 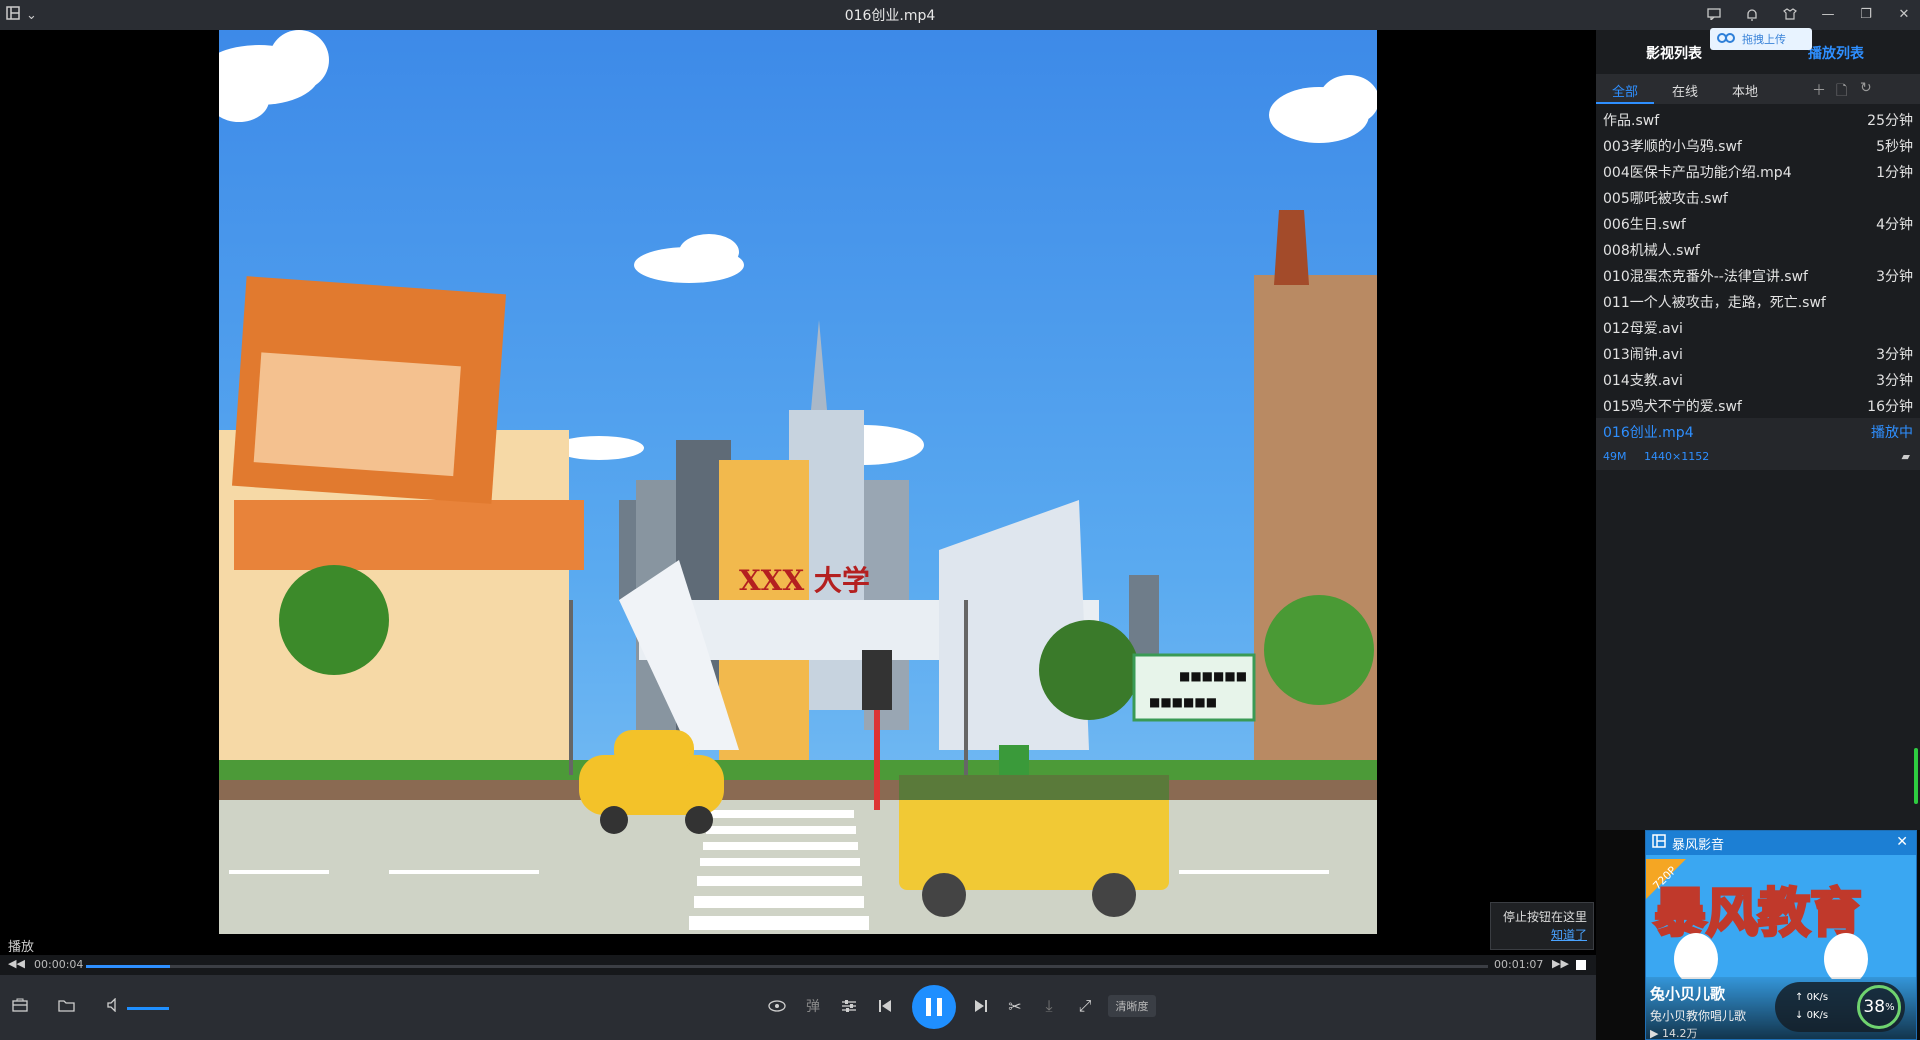 I want to click on current-time: 00:00:04, so click(x=59, y=964).